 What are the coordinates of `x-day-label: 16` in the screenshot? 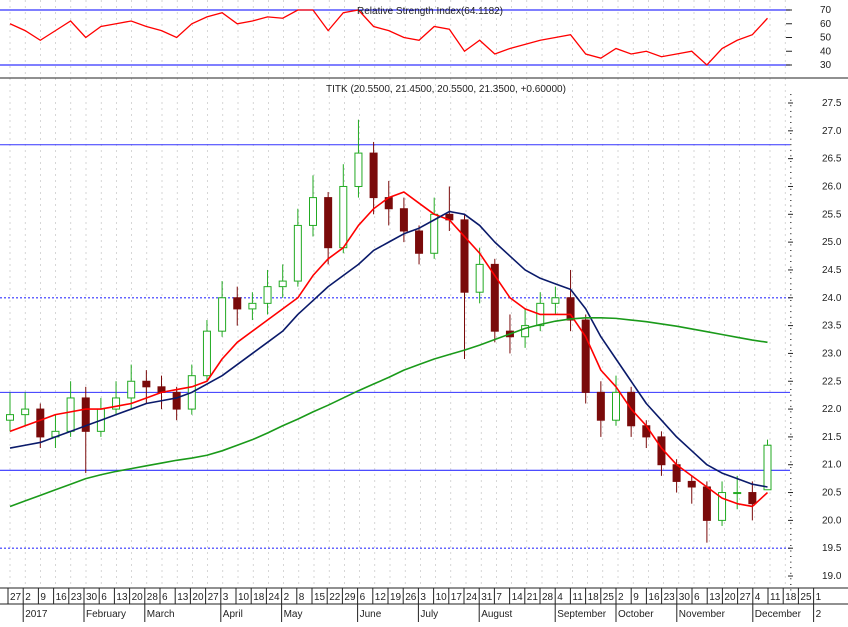 It's located at (654, 597).